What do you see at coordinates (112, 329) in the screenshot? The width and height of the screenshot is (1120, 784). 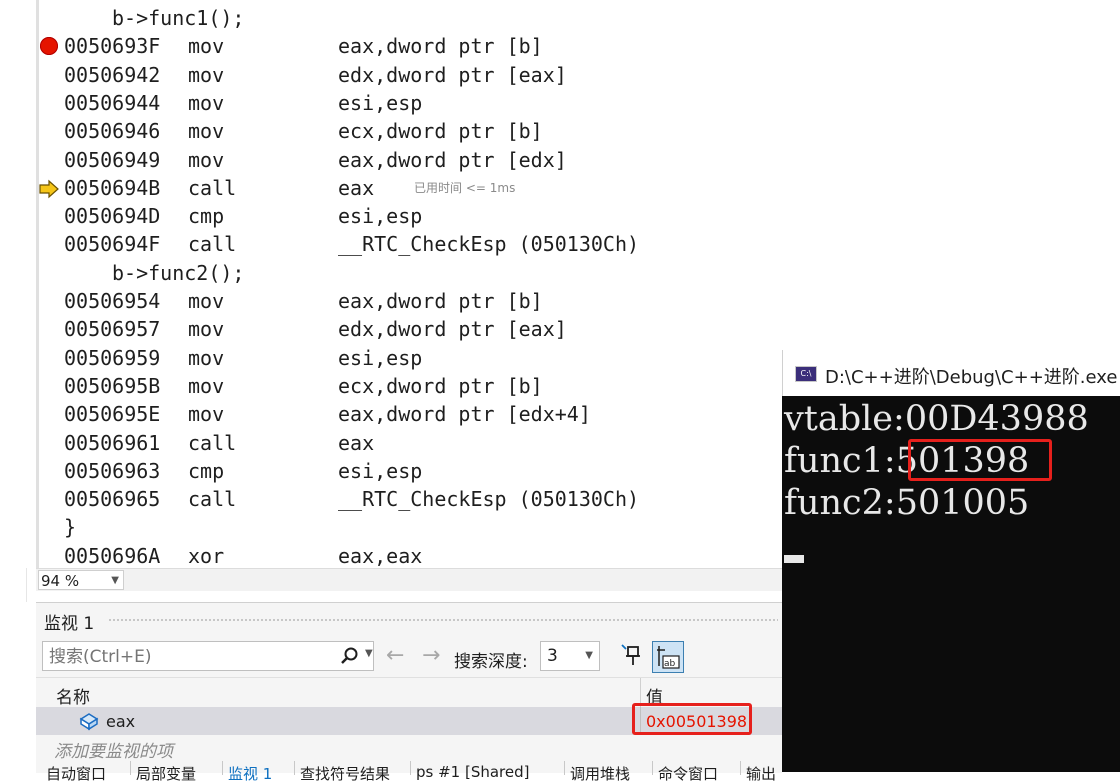 I see `asm-address: 00506957` at bounding box center [112, 329].